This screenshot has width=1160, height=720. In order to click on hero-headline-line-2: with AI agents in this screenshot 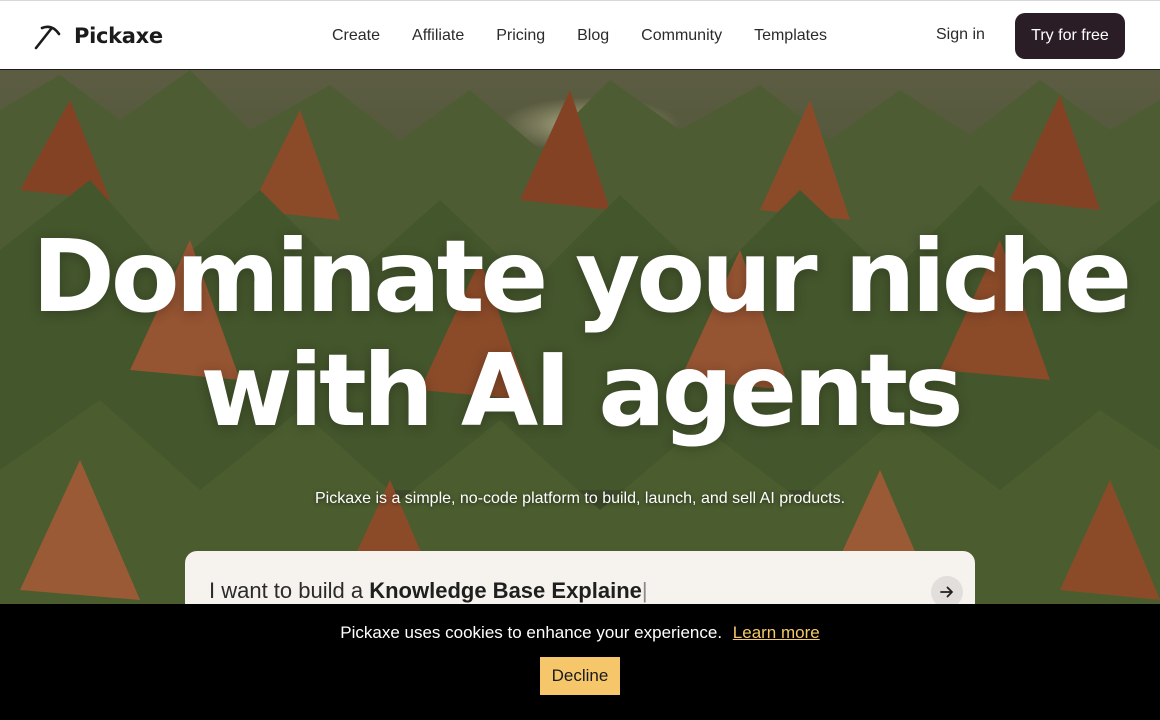, I will do `click(581, 390)`.